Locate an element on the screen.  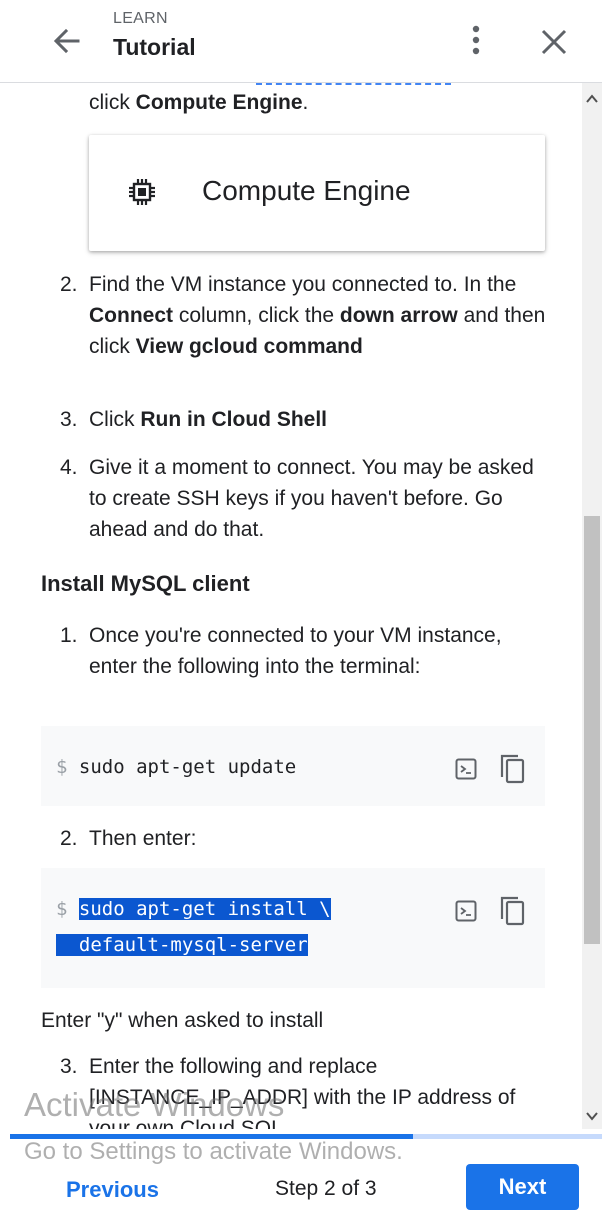
code-command-selected: default-mysql-server is located at coordinates (182, 945).